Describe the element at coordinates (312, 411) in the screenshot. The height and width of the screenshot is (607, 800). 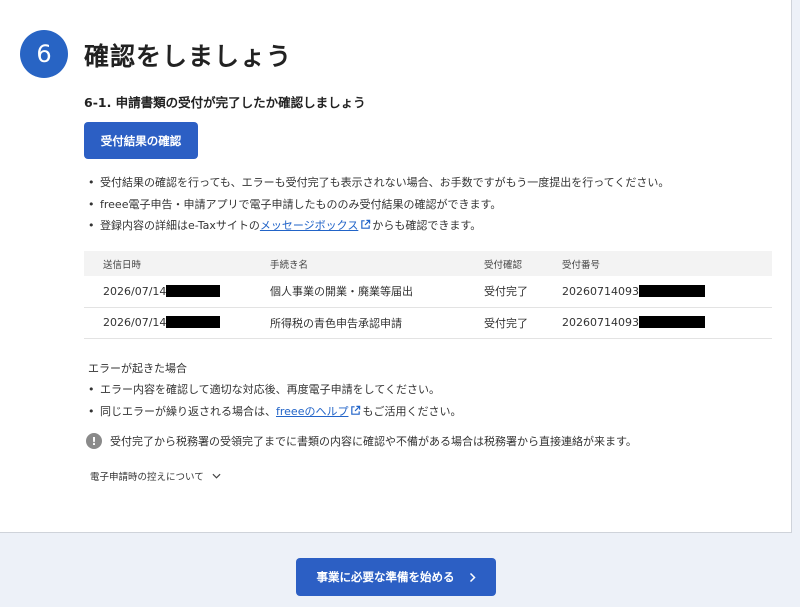
I see `freee-help-link: freeeのヘルプ` at that location.